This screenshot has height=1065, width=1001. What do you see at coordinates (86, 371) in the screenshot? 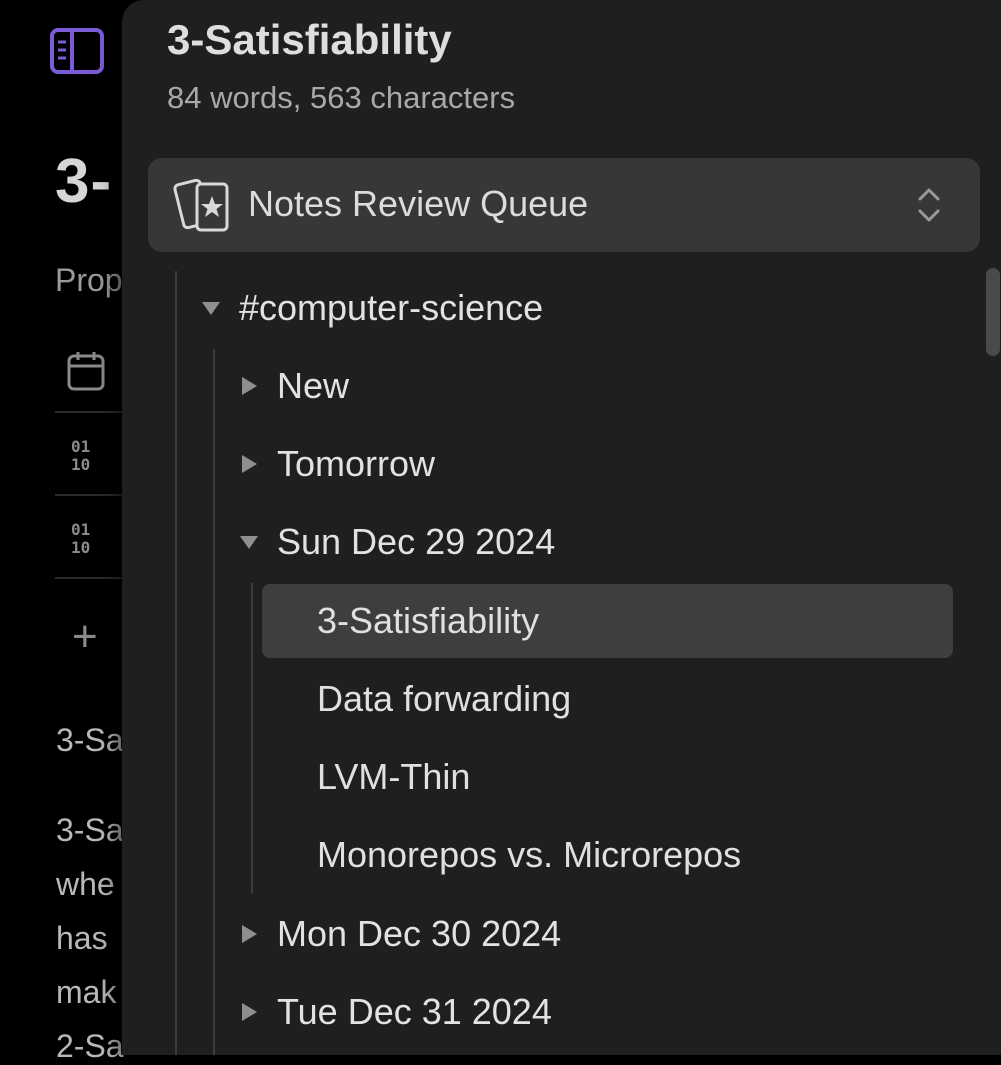
I see `calendar-icon` at bounding box center [86, 371].